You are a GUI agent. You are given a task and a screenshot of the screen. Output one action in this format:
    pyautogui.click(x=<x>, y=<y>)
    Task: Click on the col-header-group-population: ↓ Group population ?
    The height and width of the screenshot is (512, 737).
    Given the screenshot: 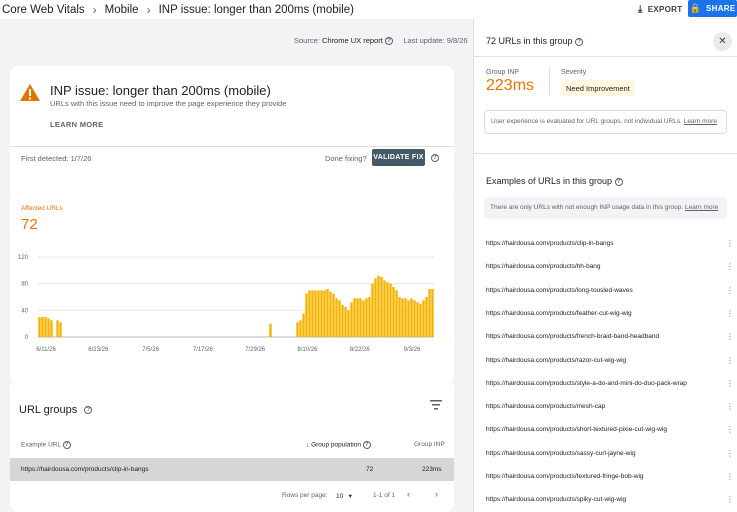 What is the action you would take?
    pyautogui.click(x=338, y=445)
    